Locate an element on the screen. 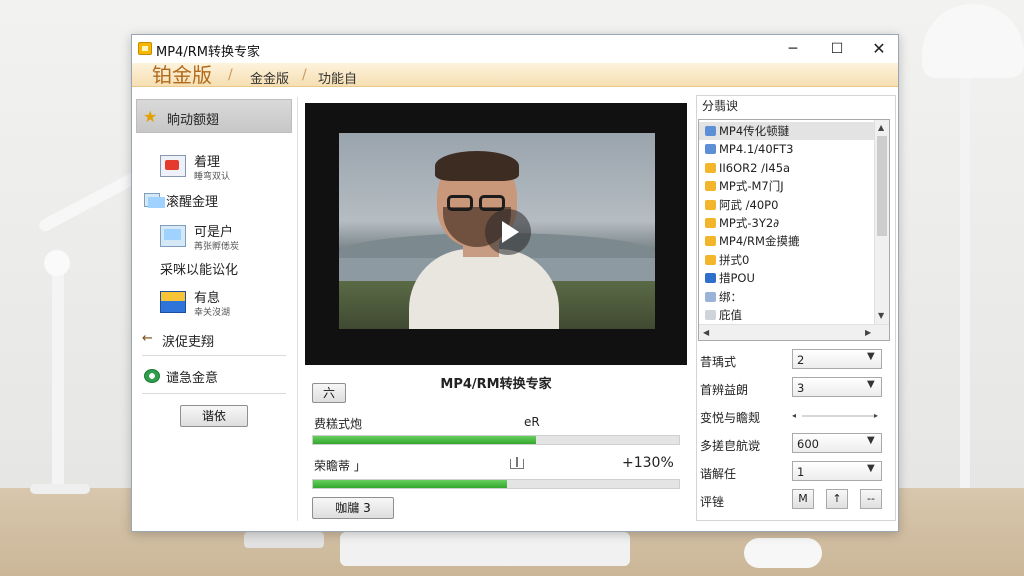  star-icon: ★ is located at coordinates (150, 116).